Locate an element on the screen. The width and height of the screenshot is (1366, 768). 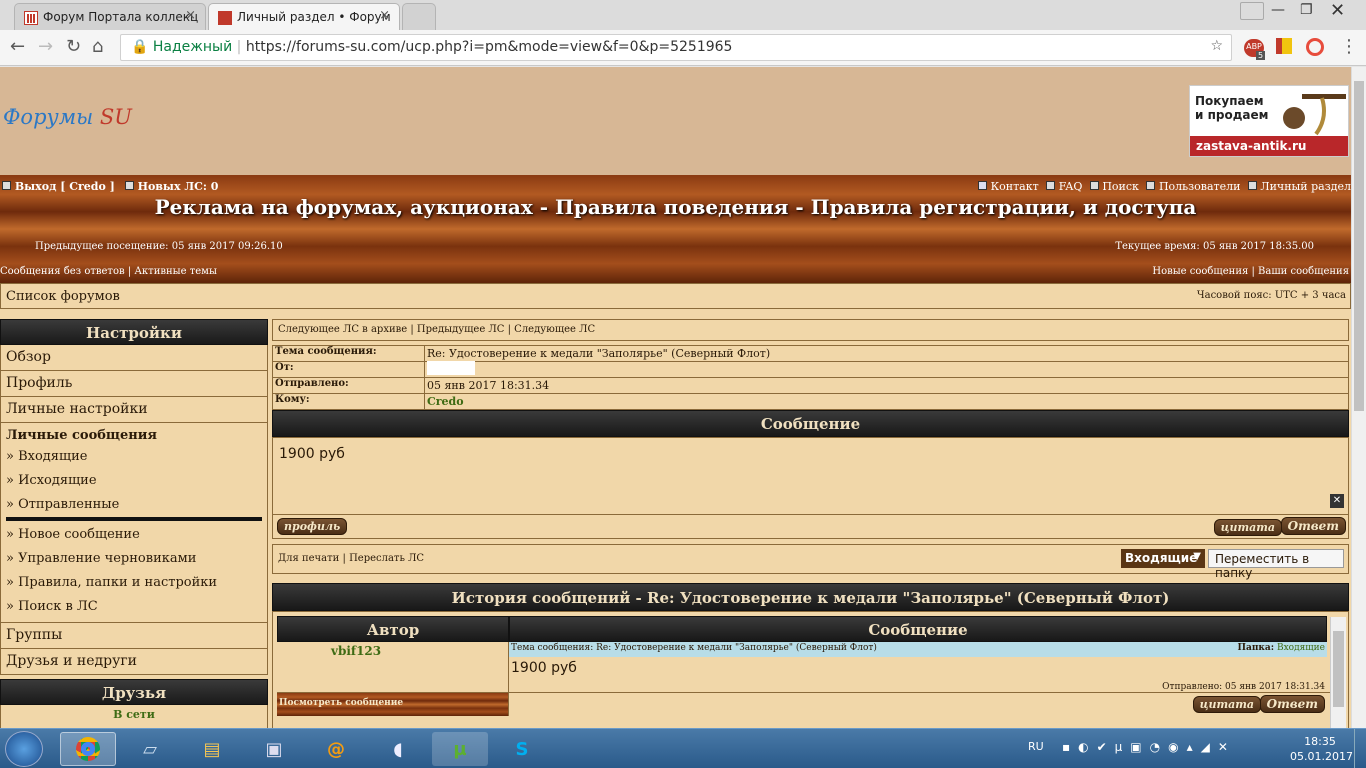
from-value is located at coordinates (451, 368).